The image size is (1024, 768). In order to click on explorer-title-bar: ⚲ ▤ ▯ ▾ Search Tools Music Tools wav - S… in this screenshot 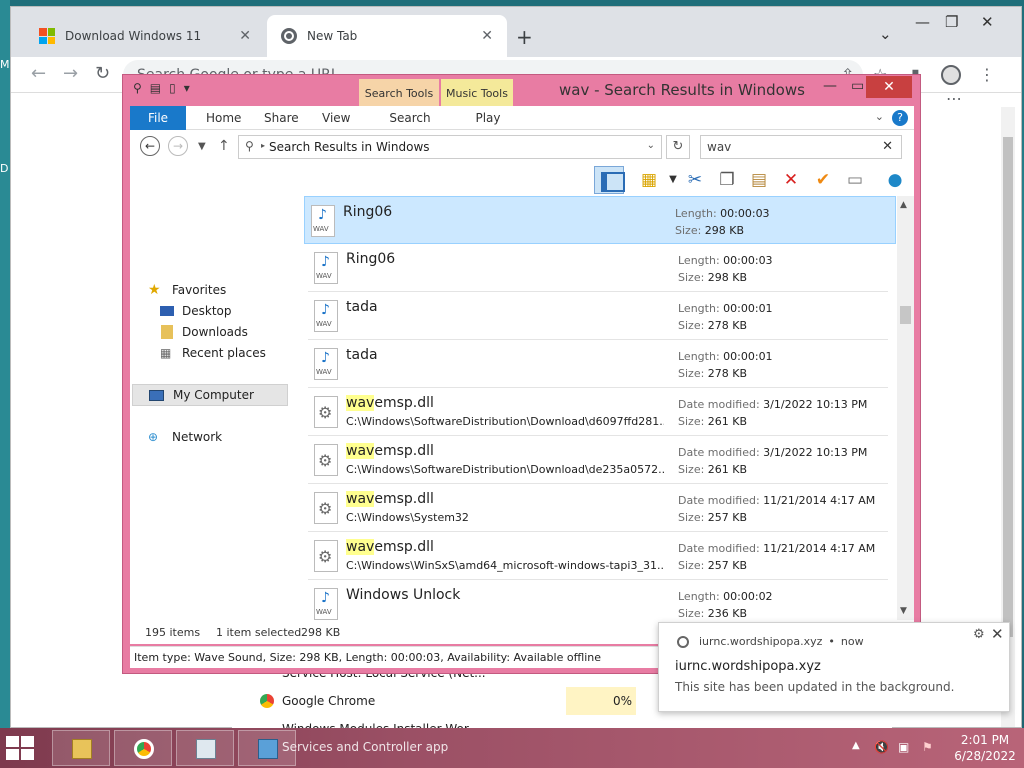, I will do `click(521, 103)`.